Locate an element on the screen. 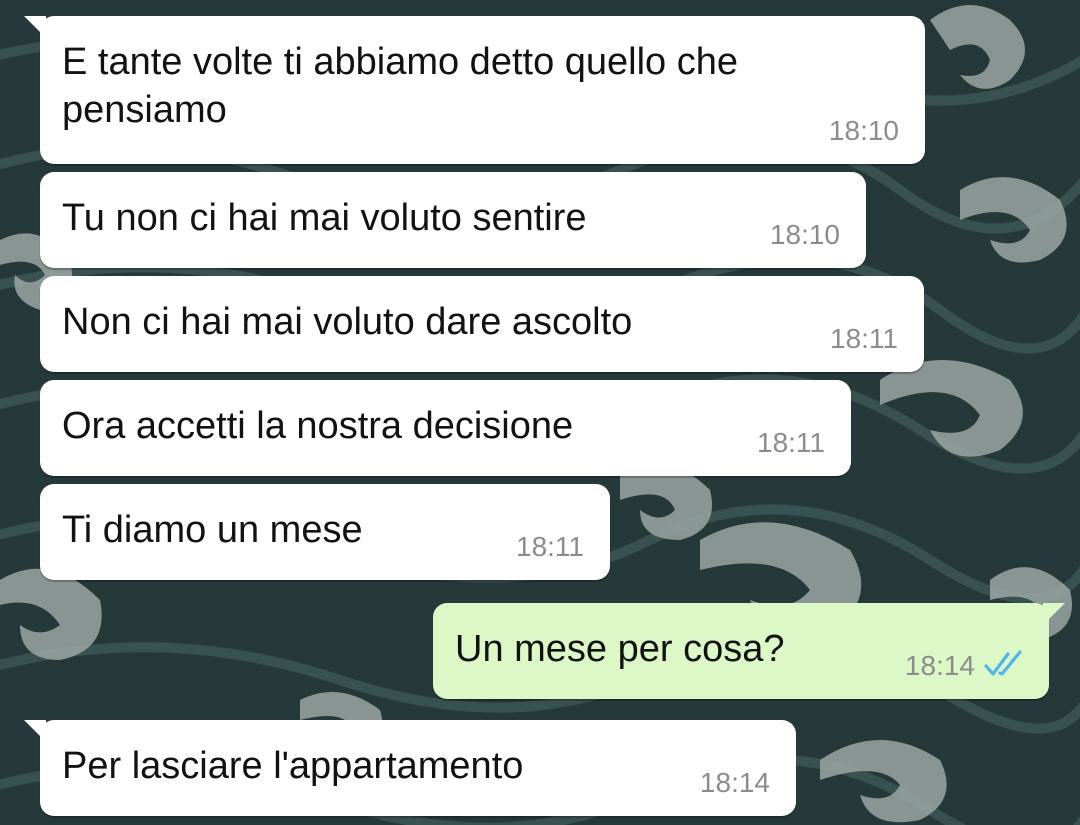  message-bubble-incoming: Non ci hai mai voluto dare ascolto 18:11 is located at coordinates (482, 324).